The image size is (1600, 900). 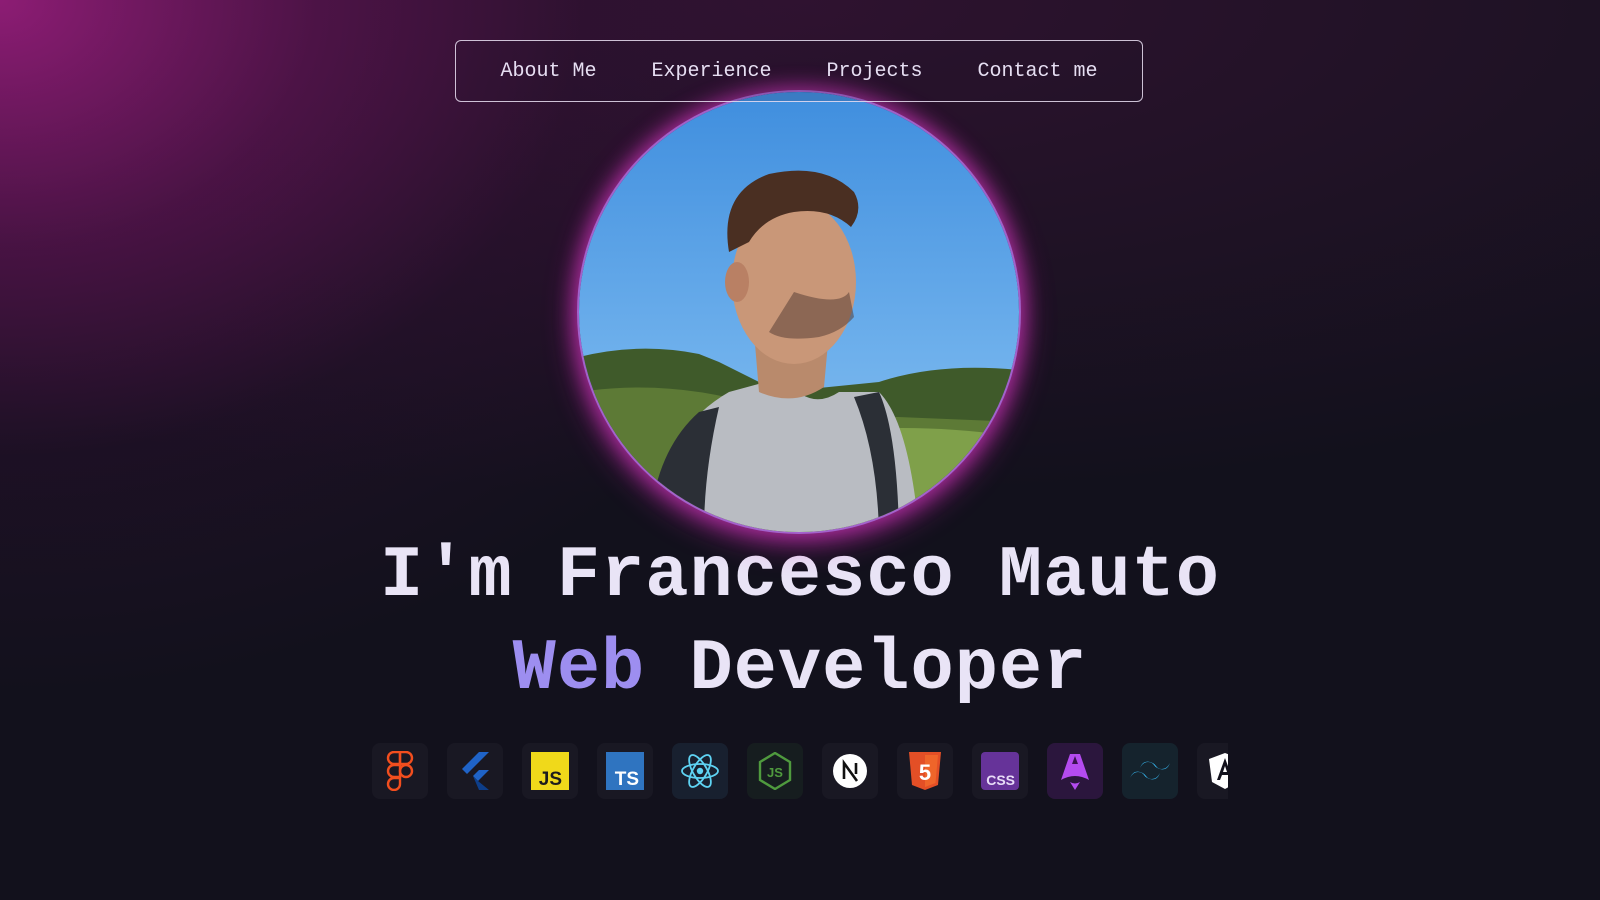 What do you see at coordinates (627, 779) in the screenshot?
I see `svg-text: TS` at bounding box center [627, 779].